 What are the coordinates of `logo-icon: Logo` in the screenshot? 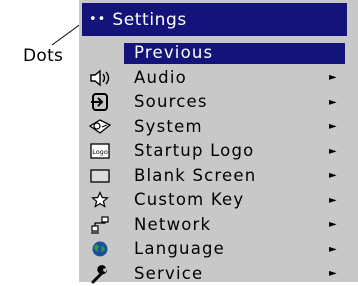 It's located at (99, 151).